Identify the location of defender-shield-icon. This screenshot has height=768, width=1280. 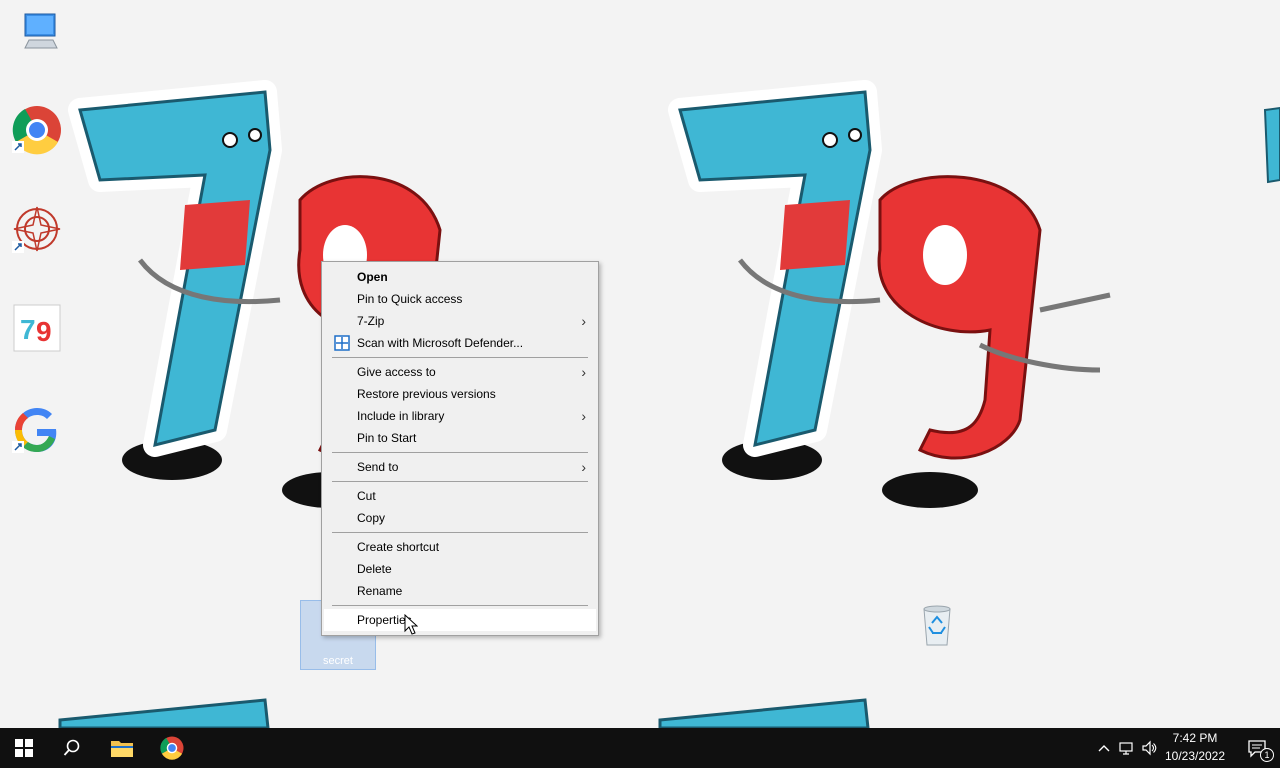
(342, 343).